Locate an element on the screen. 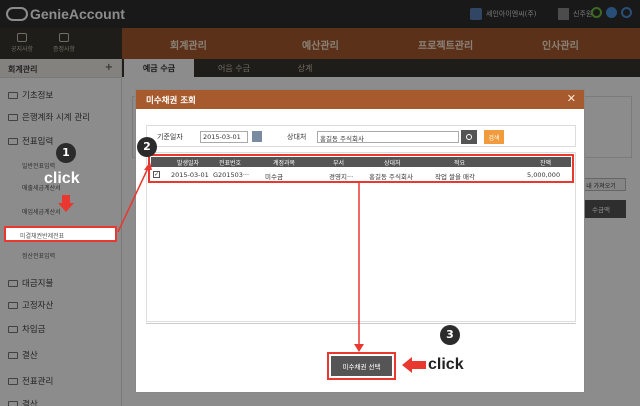  dialog-title: 미수채권 조회 is located at coordinates (171, 101).